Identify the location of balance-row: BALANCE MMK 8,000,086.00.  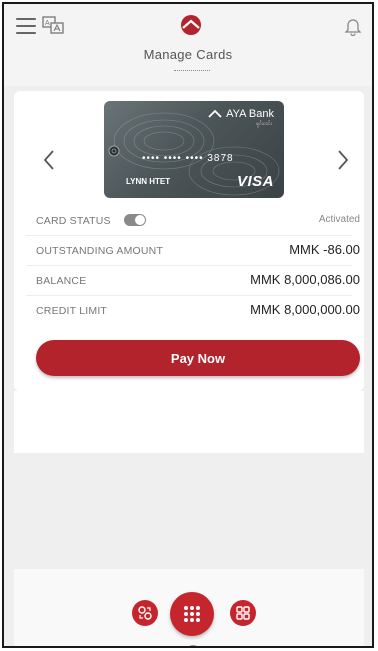
(198, 281).